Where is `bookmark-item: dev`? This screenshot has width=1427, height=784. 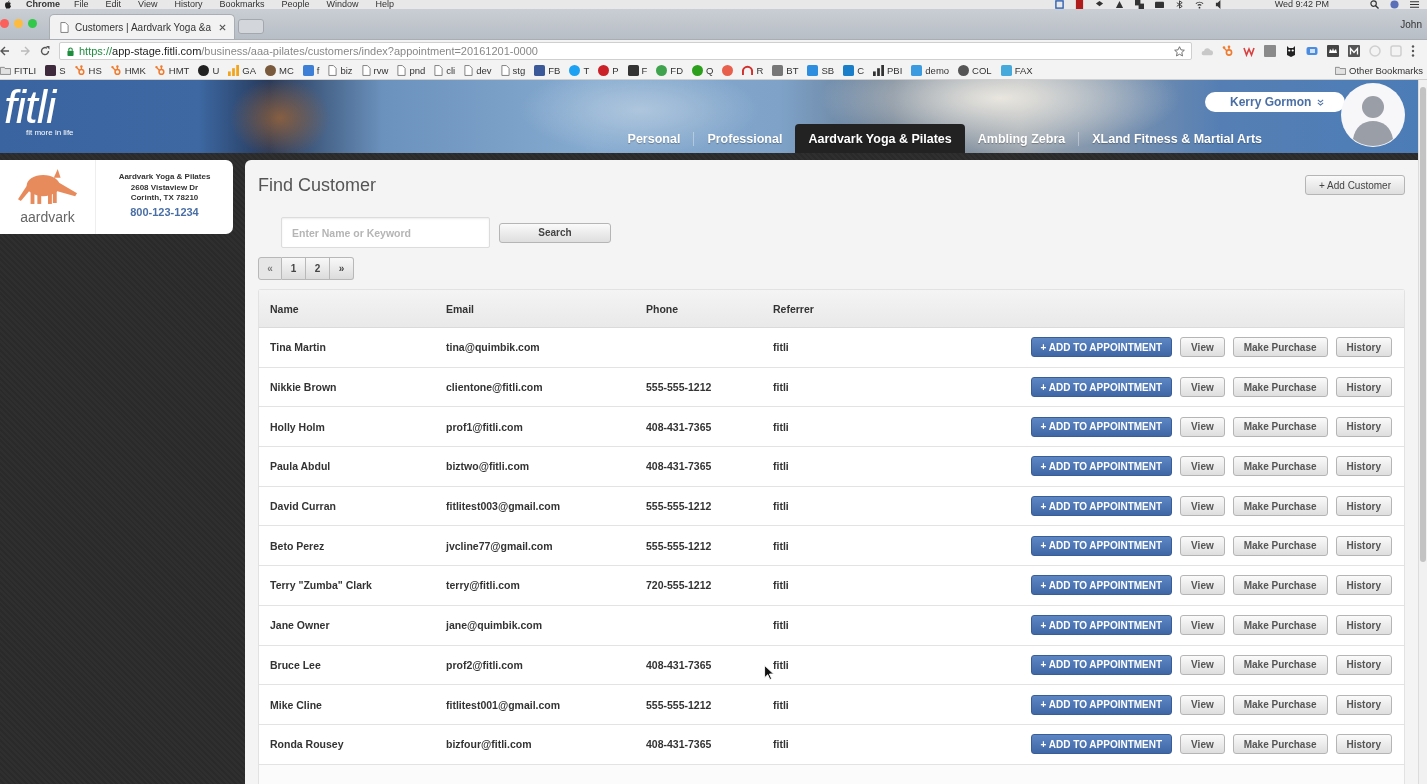
bookmark-item: dev is located at coordinates (478, 70).